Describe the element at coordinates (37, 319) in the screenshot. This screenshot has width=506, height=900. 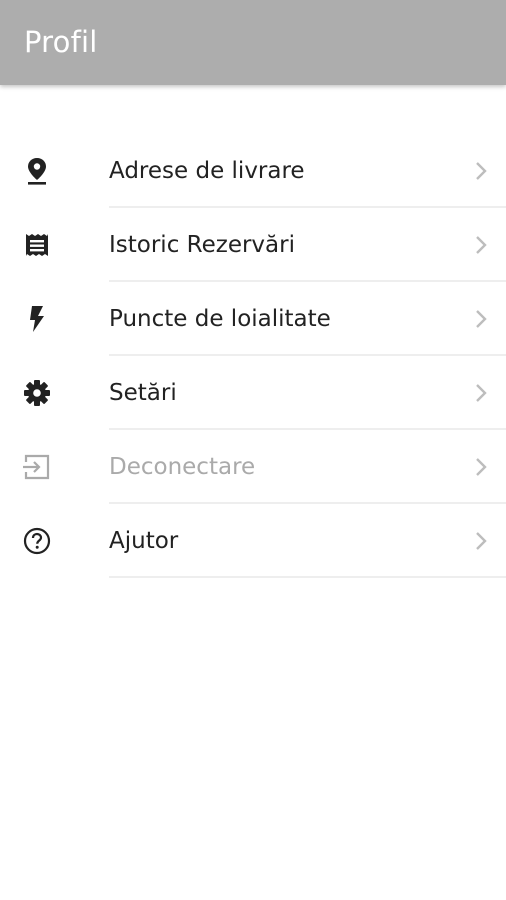
I see `lightning-bolt-icon` at that location.